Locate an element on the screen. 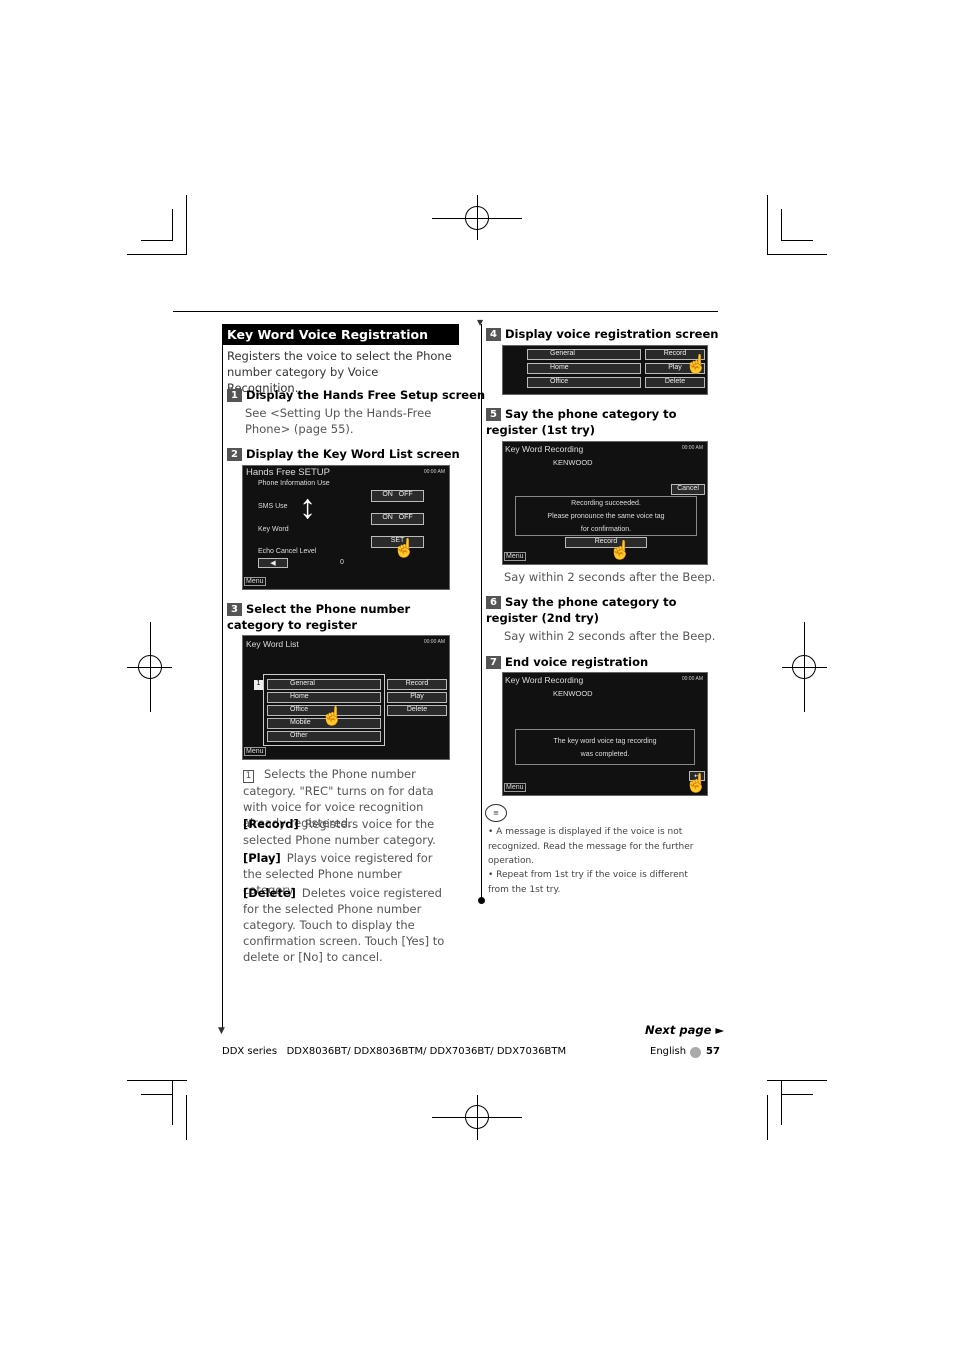  step-number: 4 is located at coordinates (493, 334).